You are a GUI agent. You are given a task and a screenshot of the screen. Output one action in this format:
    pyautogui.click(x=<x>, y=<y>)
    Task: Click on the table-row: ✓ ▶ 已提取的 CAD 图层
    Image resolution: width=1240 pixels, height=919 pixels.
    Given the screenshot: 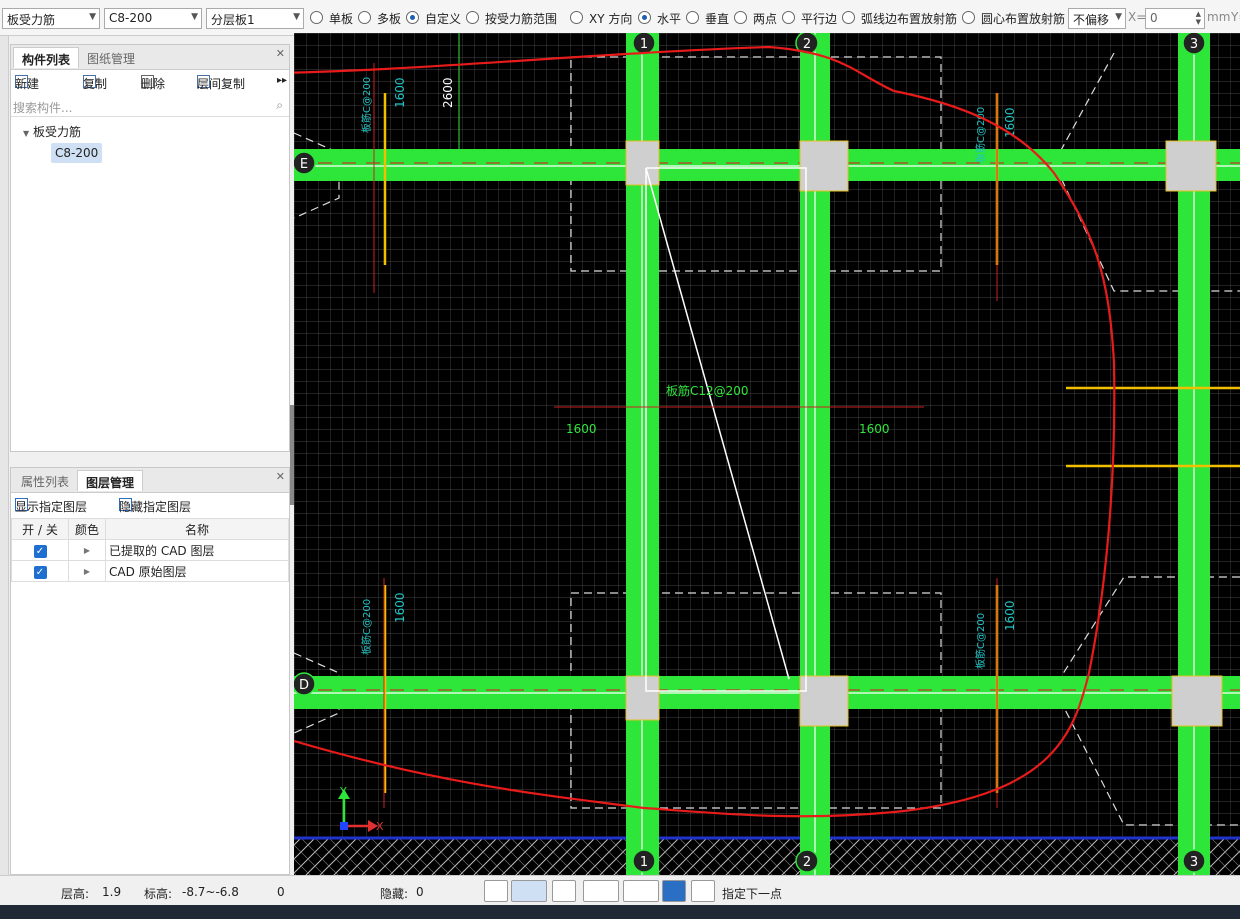 What is the action you would take?
    pyautogui.click(x=150, y=550)
    